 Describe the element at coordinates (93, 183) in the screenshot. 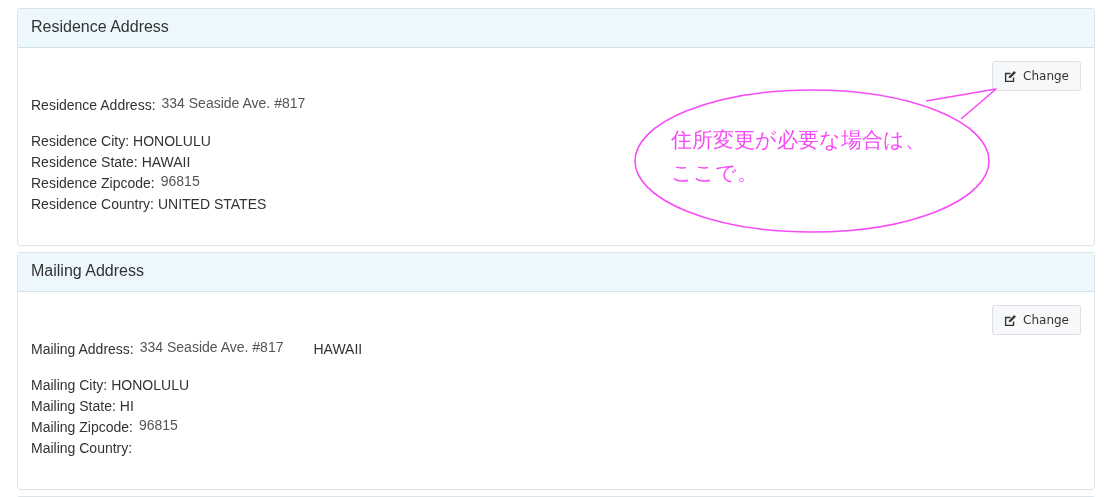

I see `field-label: Residence Zipcode:` at that location.